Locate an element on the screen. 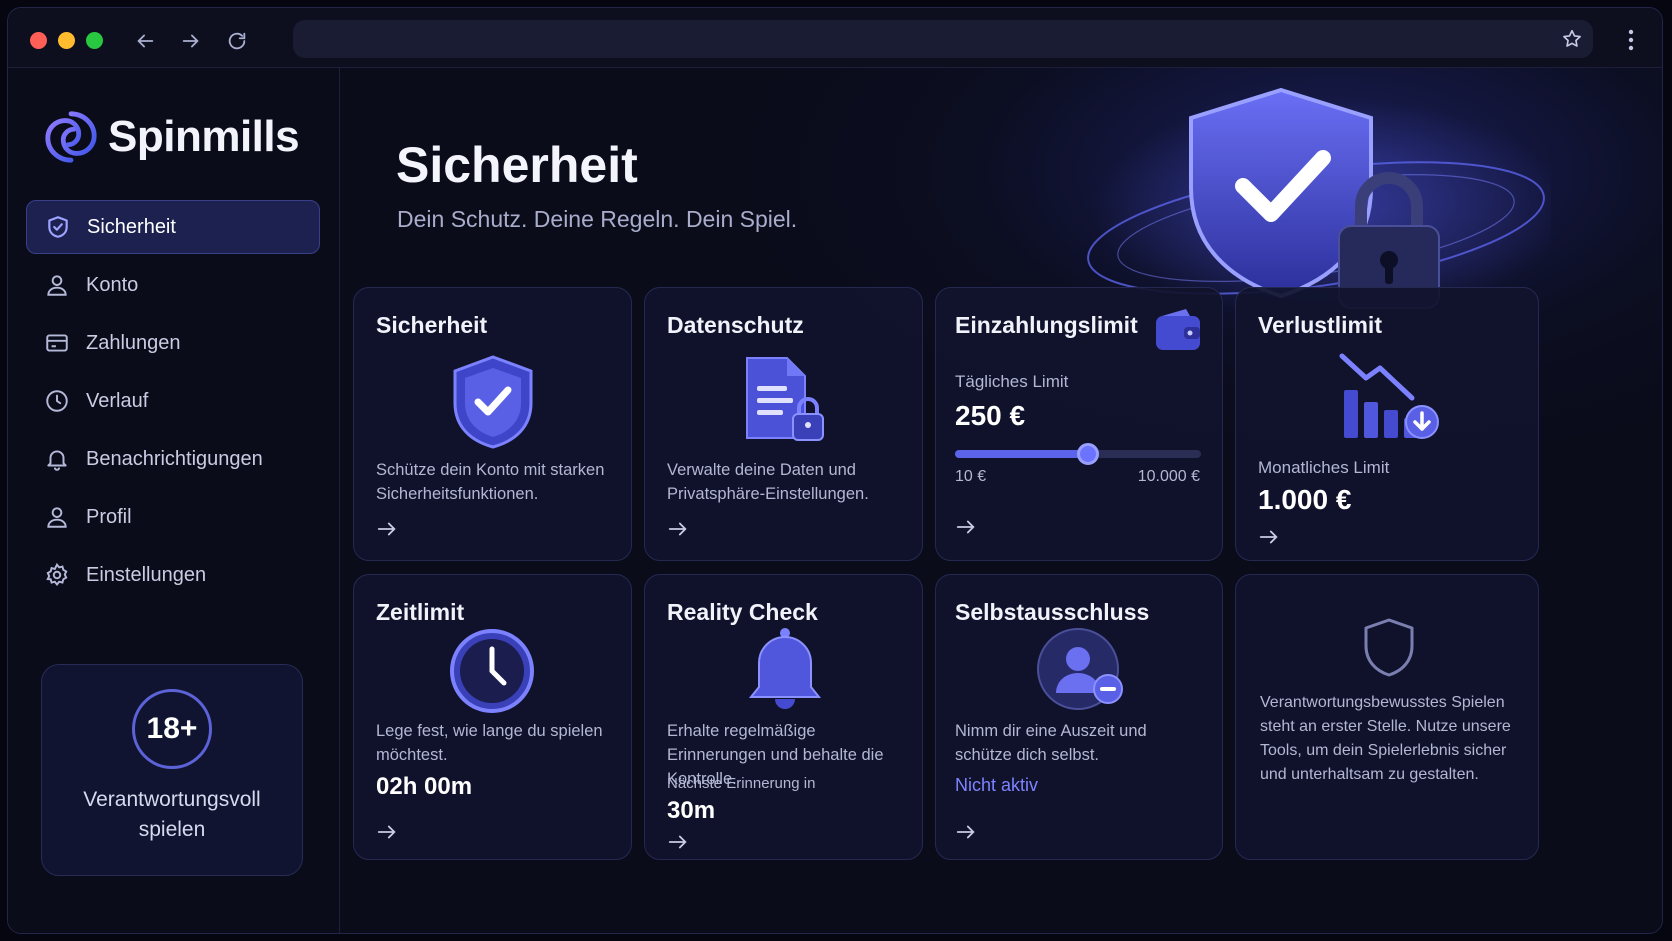 The image size is (1672, 941). browser-toolbar is located at coordinates (835, 38).